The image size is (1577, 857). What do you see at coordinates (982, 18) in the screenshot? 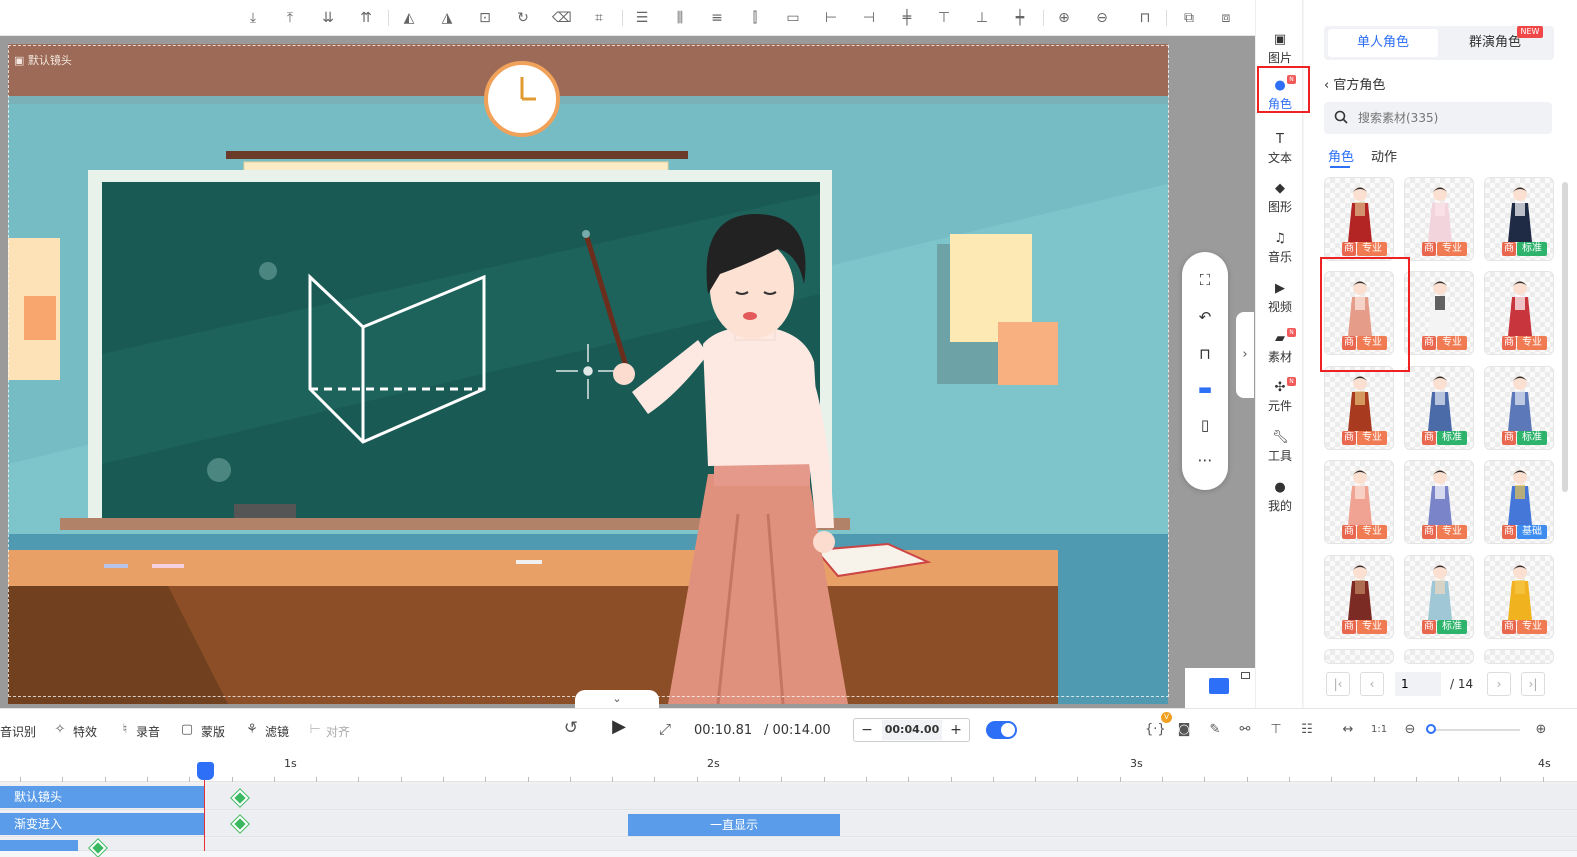
I see `align-bottom-edge-icon: ⊥` at bounding box center [982, 18].